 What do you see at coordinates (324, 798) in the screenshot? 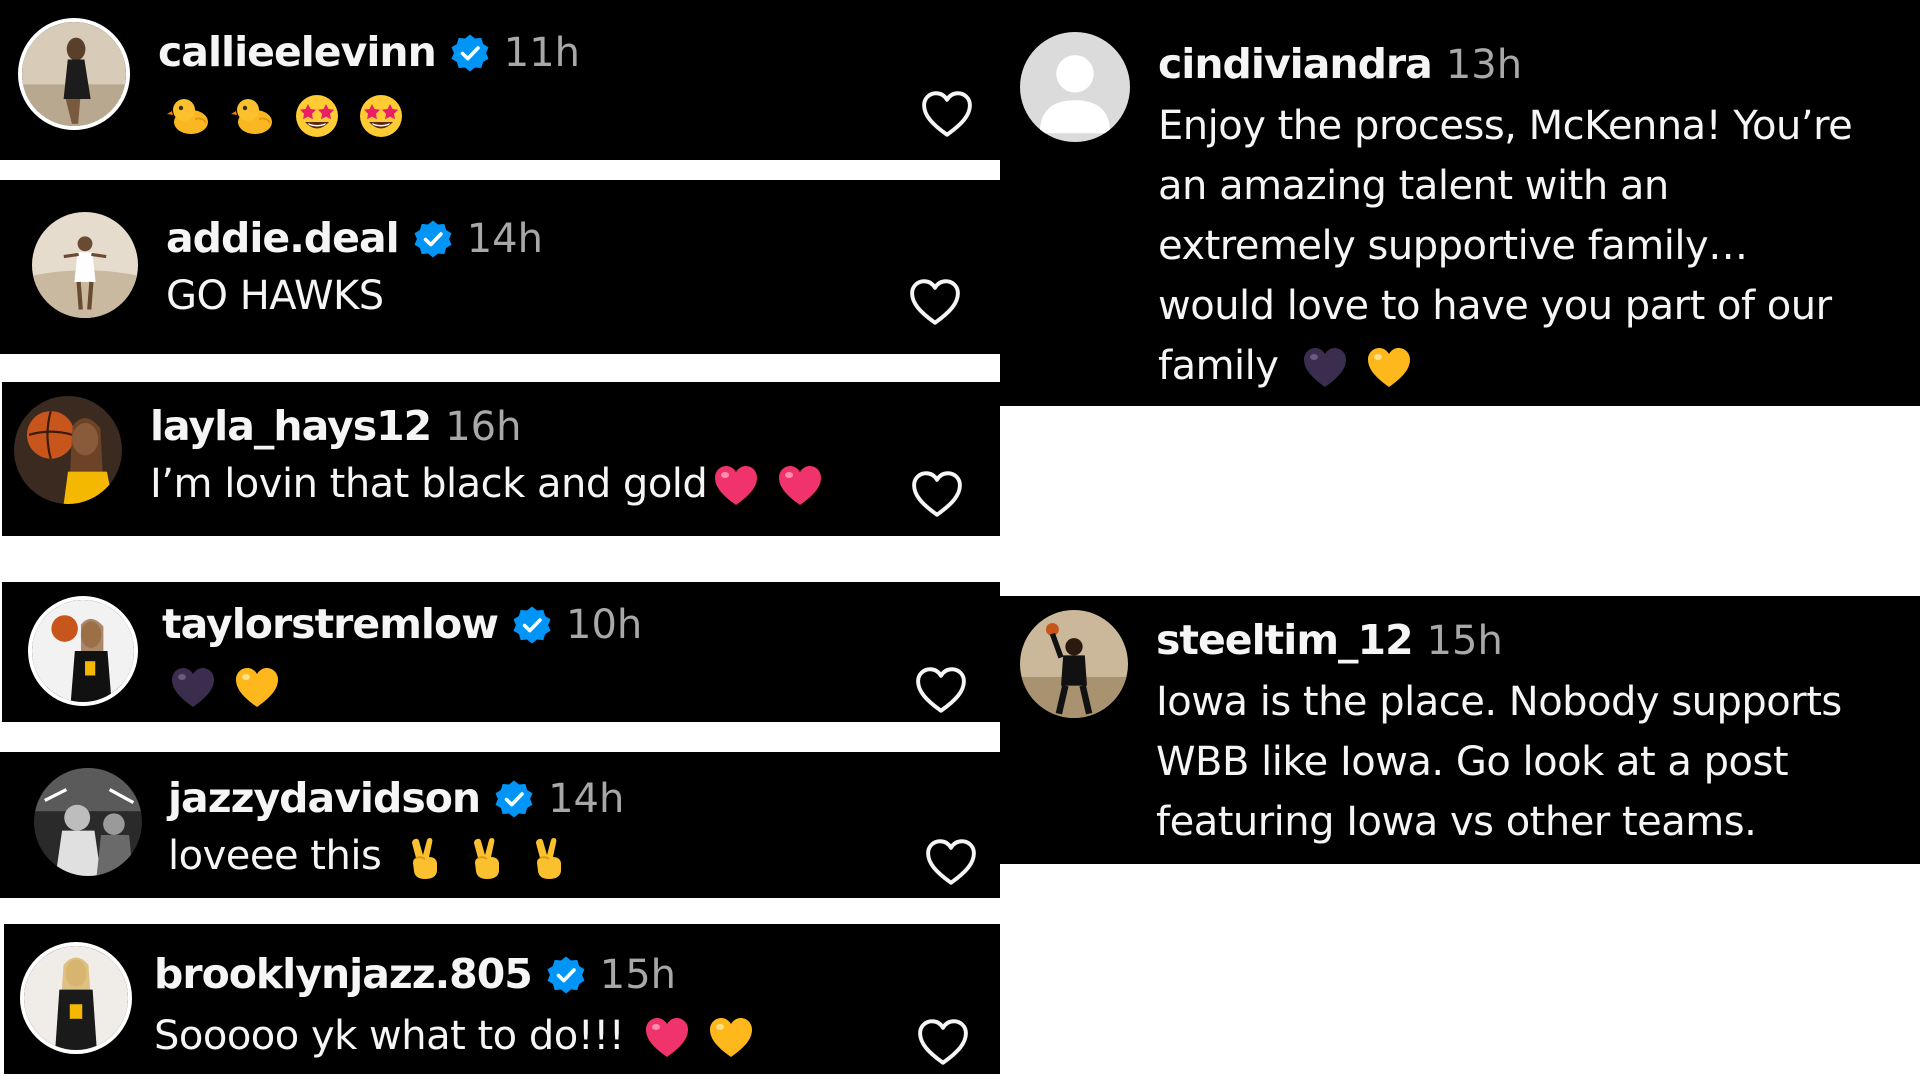
I see `username: jazzydavidson` at bounding box center [324, 798].